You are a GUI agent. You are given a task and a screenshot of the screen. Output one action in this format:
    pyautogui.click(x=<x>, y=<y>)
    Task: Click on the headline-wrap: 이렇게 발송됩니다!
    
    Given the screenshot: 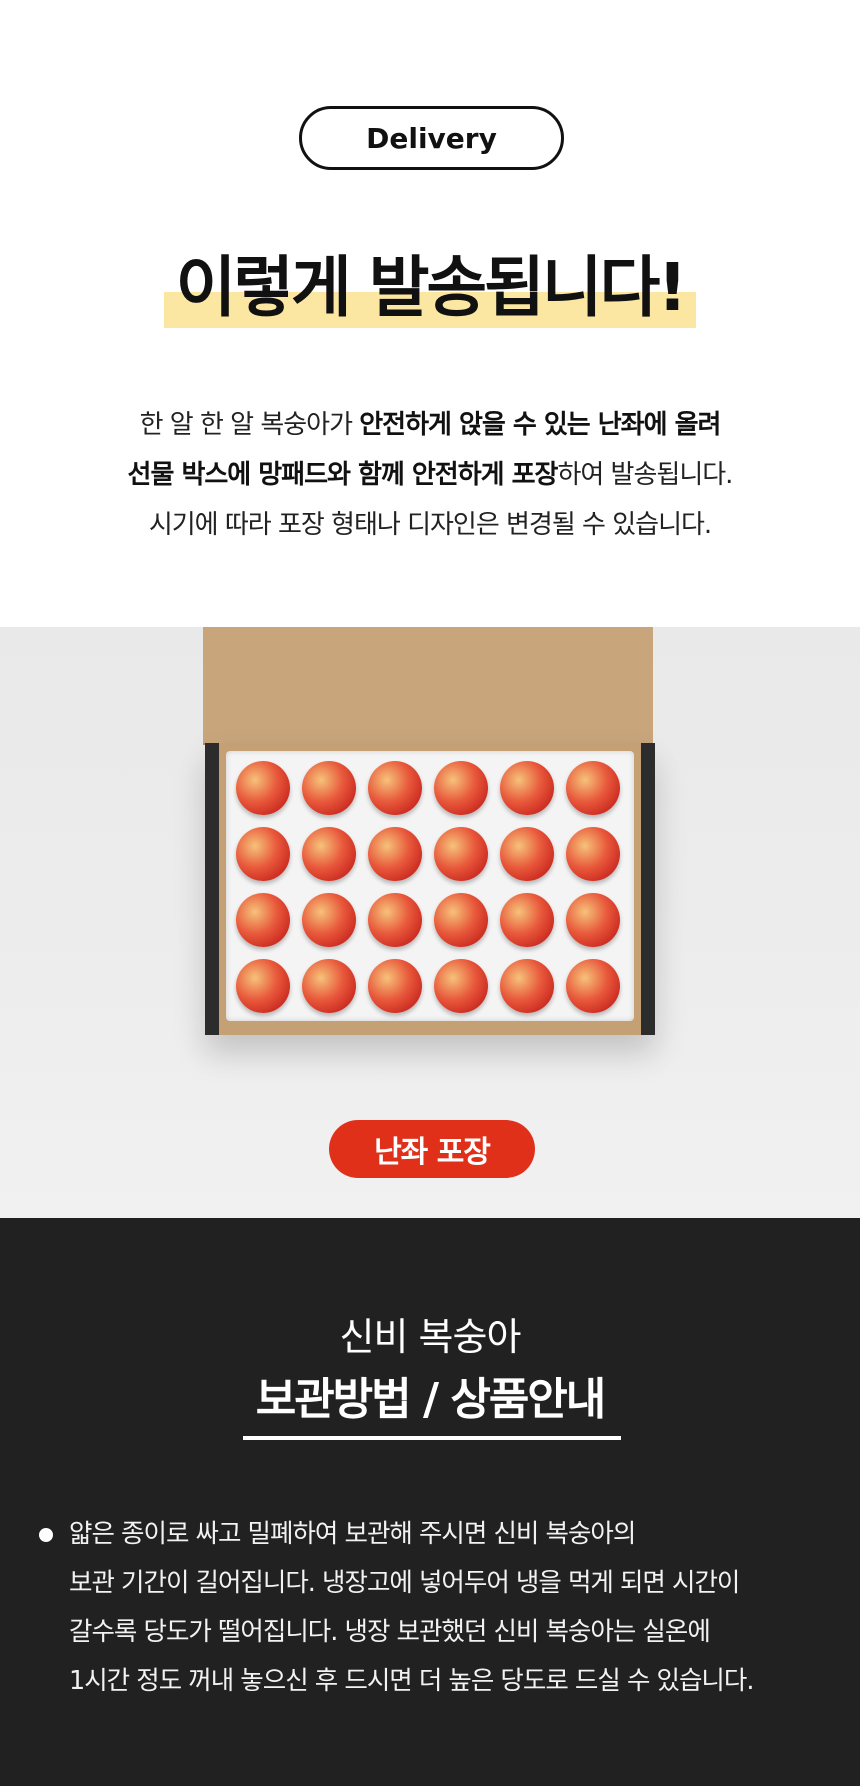 What is the action you would take?
    pyautogui.click(x=430, y=288)
    